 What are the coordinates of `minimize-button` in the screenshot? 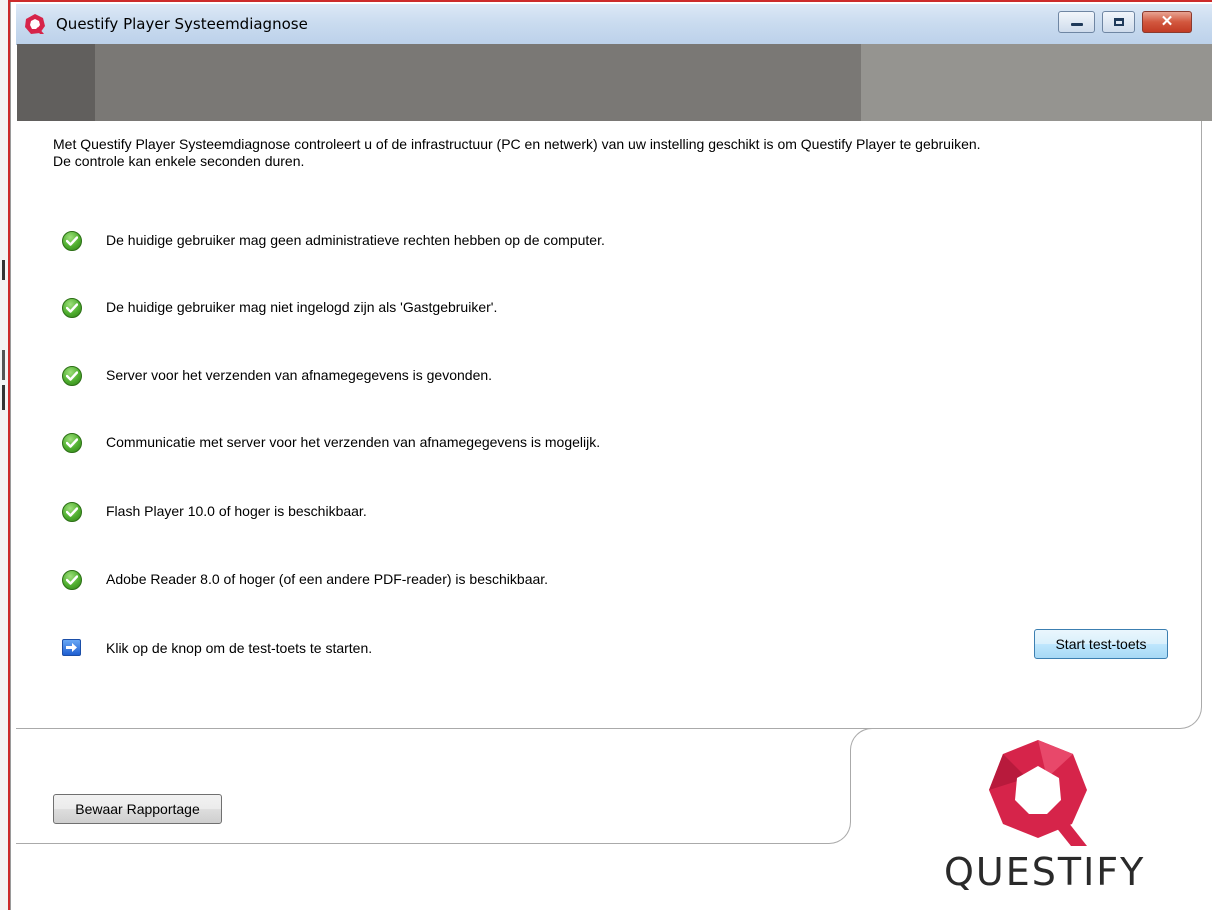 It's located at (1076, 22).